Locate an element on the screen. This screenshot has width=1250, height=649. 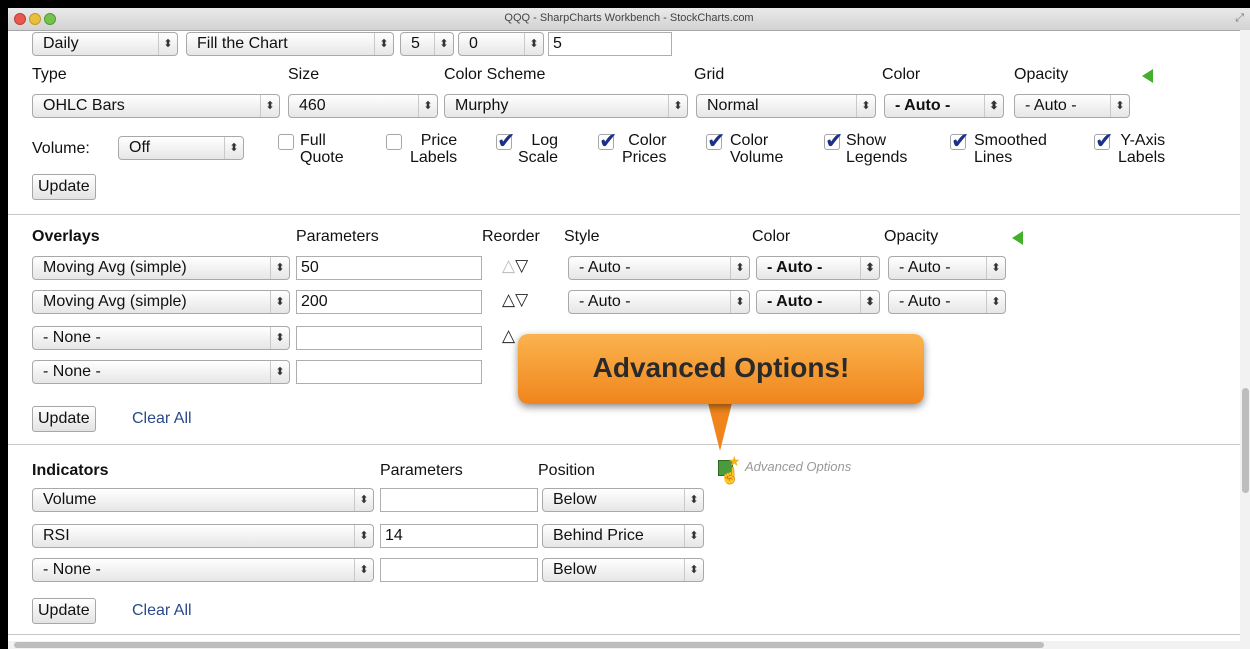
smoothed-lines-label: Smoothed Lines is located at coordinates (1010, 149).